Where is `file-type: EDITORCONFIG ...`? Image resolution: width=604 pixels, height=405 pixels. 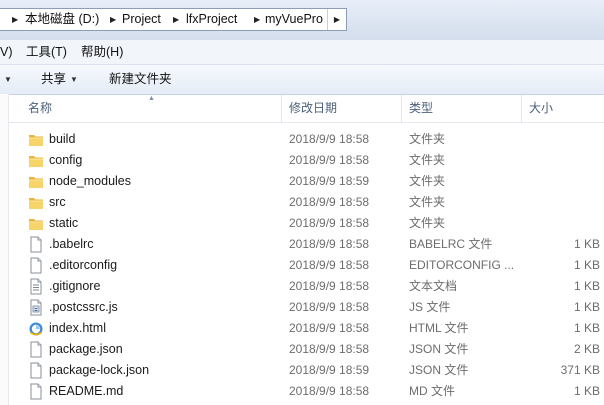
file-type: EDITORCONFIG ... is located at coordinates (462, 265).